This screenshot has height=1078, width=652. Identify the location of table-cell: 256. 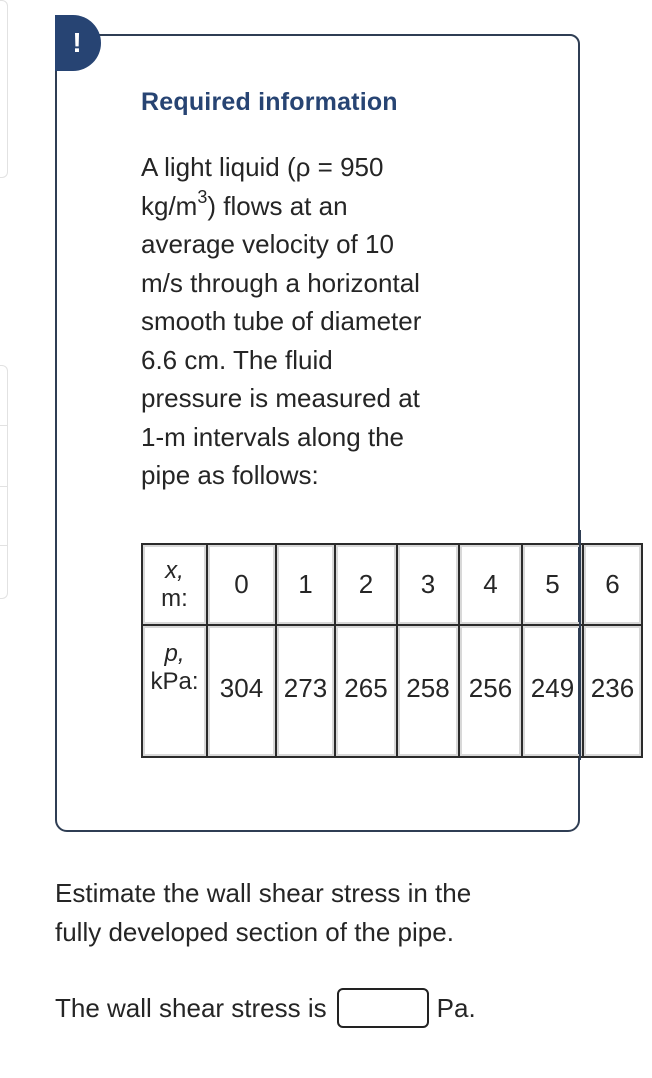
(490, 691).